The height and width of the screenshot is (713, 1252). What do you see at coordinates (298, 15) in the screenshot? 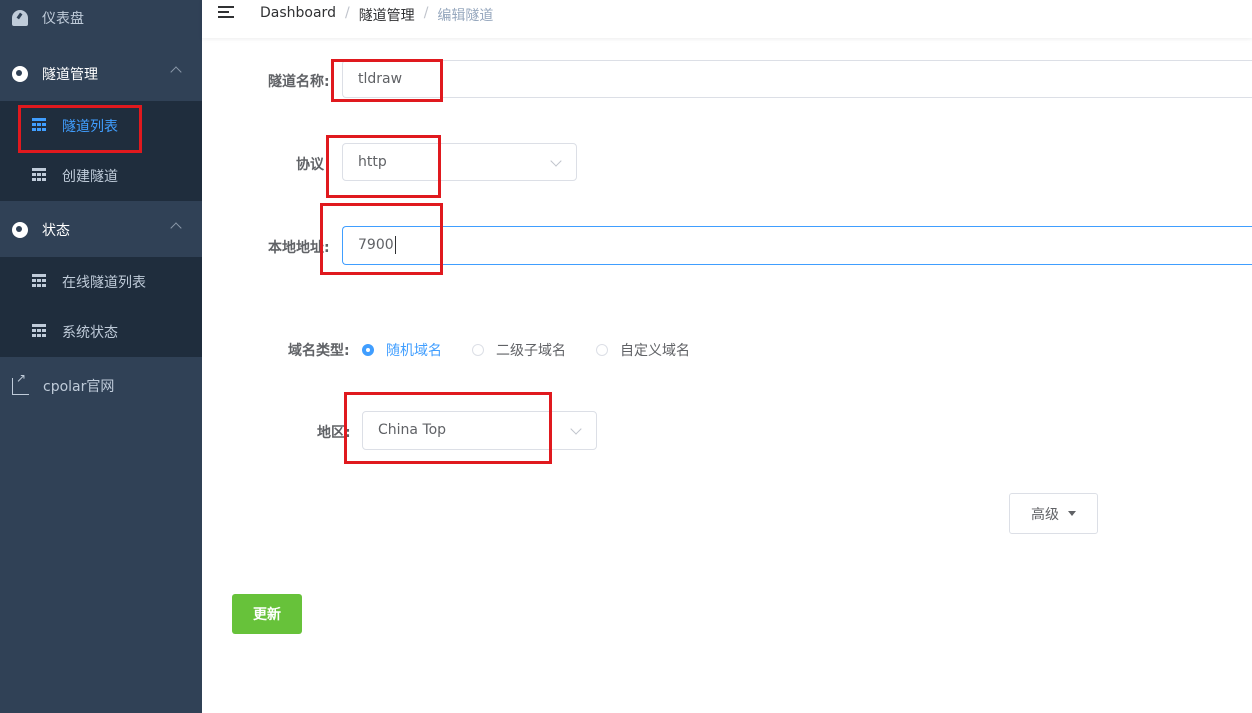
I see `breadcrumb-item: Dashboard` at bounding box center [298, 15].